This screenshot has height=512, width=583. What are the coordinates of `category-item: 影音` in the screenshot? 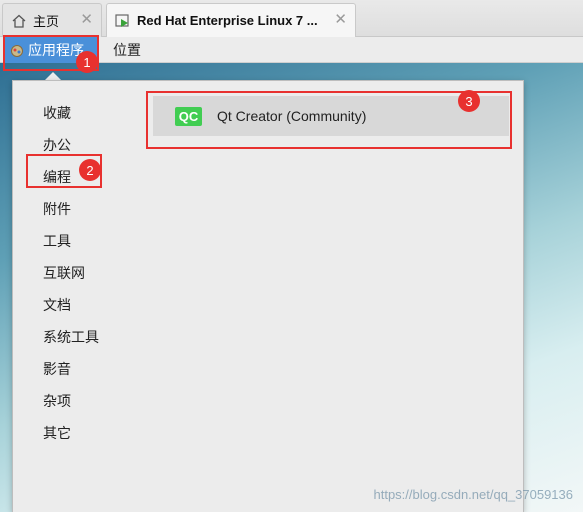 It's located at (57, 369).